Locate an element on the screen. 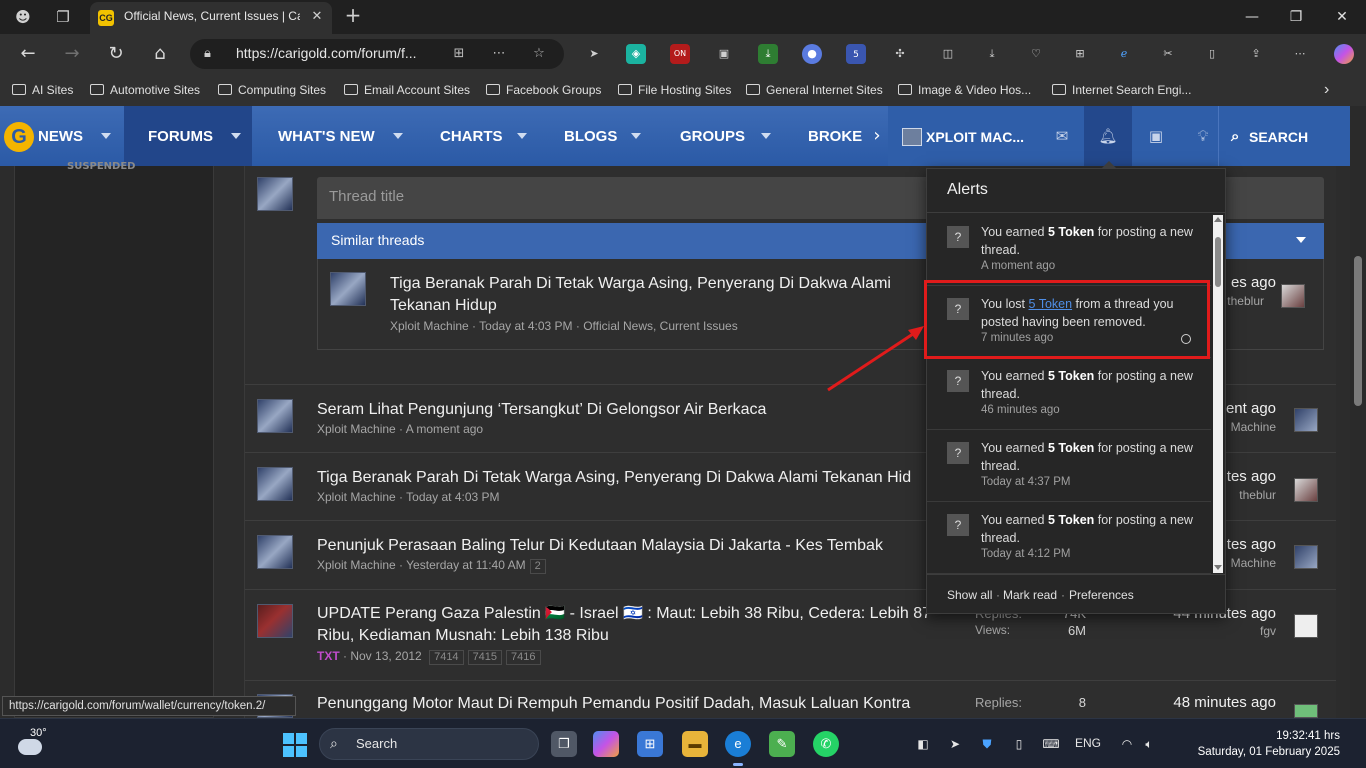 This screenshot has height=768, width=1366. minimize-icon: — is located at coordinates (1252, 17).